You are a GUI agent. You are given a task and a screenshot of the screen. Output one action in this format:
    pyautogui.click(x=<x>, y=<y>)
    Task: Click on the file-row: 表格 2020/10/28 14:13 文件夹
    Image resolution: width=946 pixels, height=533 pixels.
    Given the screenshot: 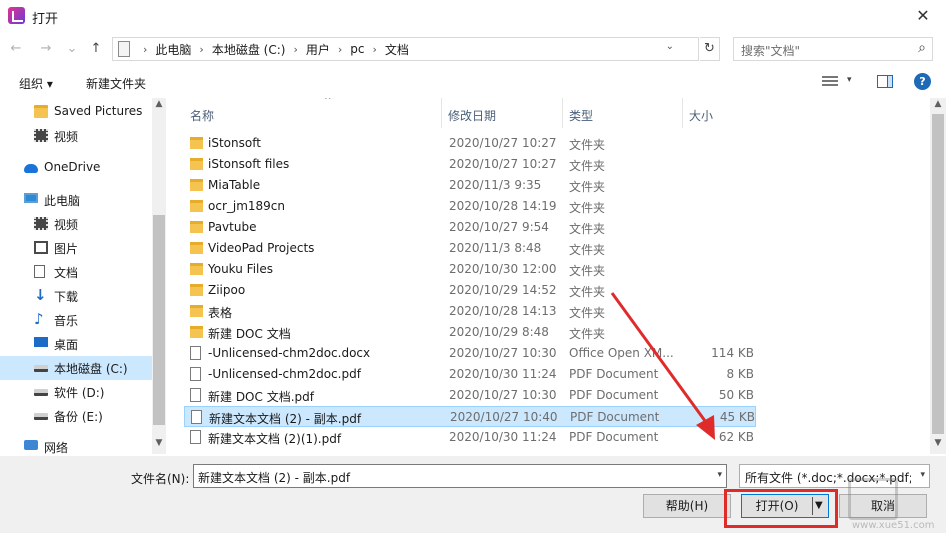 What is the action you would take?
    pyautogui.click(x=470, y=311)
    